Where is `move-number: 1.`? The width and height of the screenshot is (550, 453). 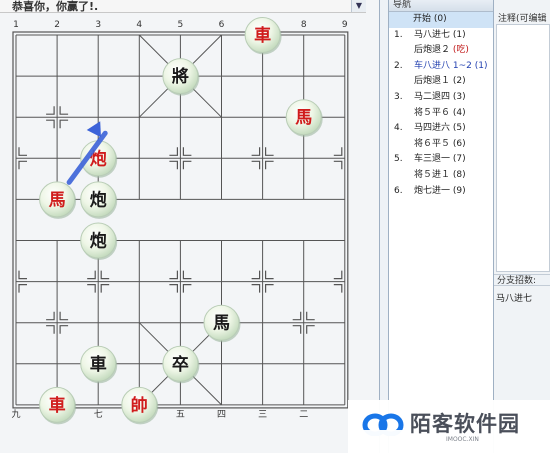 move-number: 1. is located at coordinates (398, 34).